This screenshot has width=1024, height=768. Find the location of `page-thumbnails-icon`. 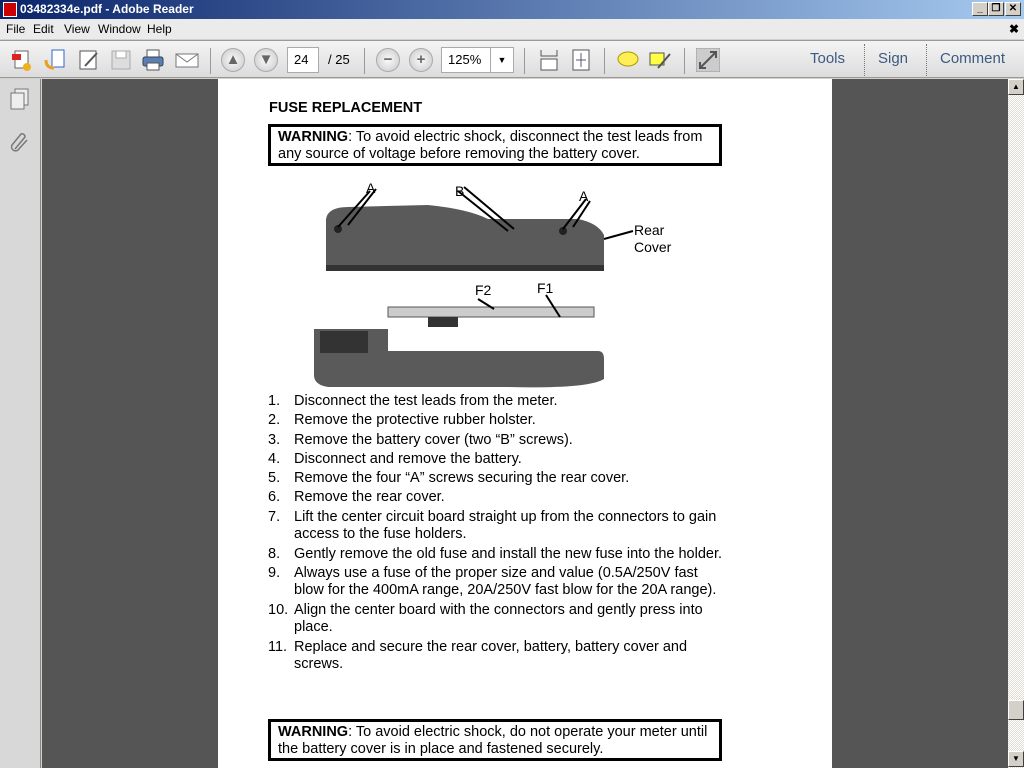

page-thumbnails-icon is located at coordinates (20, 99).